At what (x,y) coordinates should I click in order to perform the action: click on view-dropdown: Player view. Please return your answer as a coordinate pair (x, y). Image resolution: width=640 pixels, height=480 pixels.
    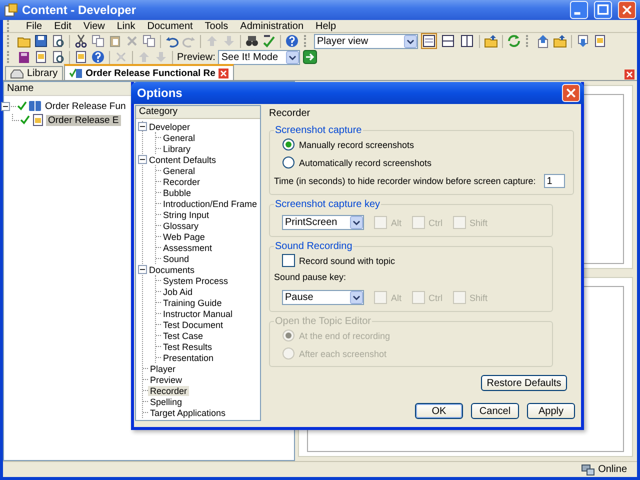
    Looking at the image, I should click on (366, 41).